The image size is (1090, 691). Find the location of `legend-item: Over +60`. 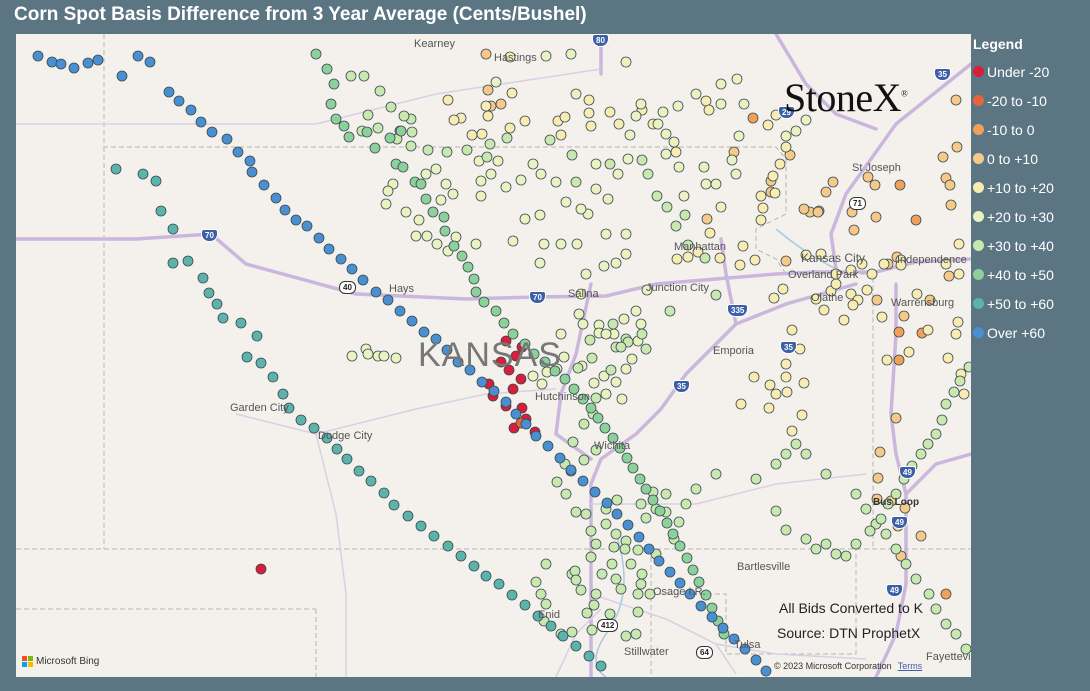

legend-item: Over +60 is located at coordinates (1030, 332).